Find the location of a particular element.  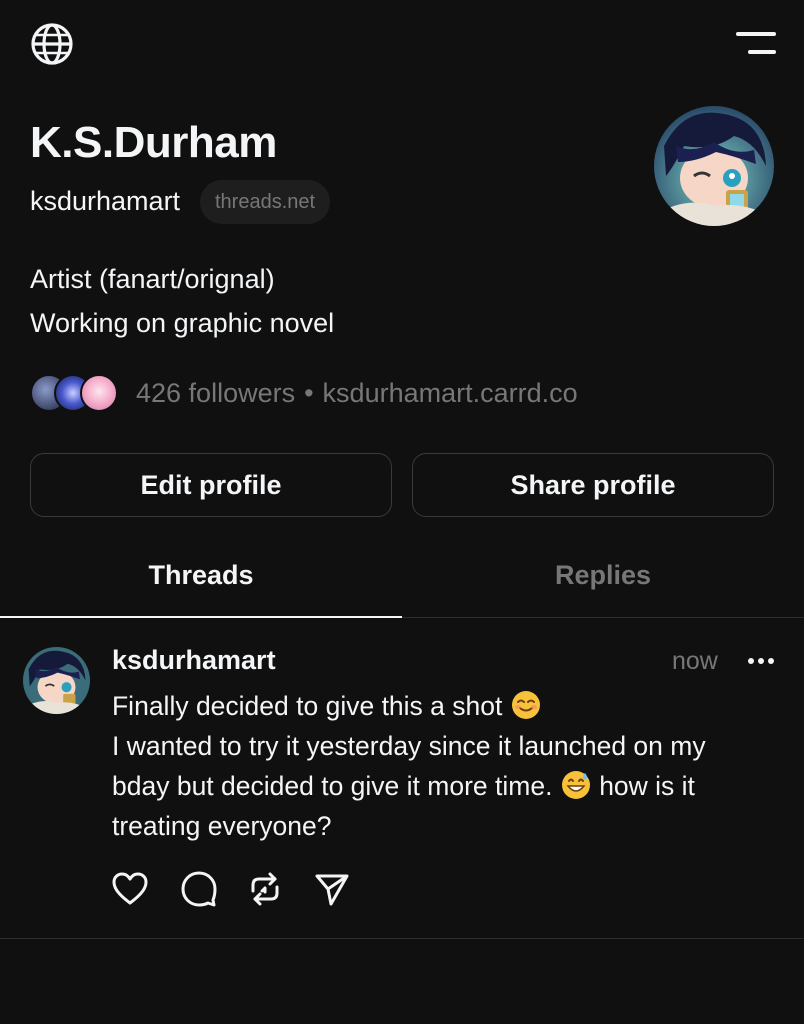

post-line-1: Finally decided to give this a shot is located at coordinates (447, 706).